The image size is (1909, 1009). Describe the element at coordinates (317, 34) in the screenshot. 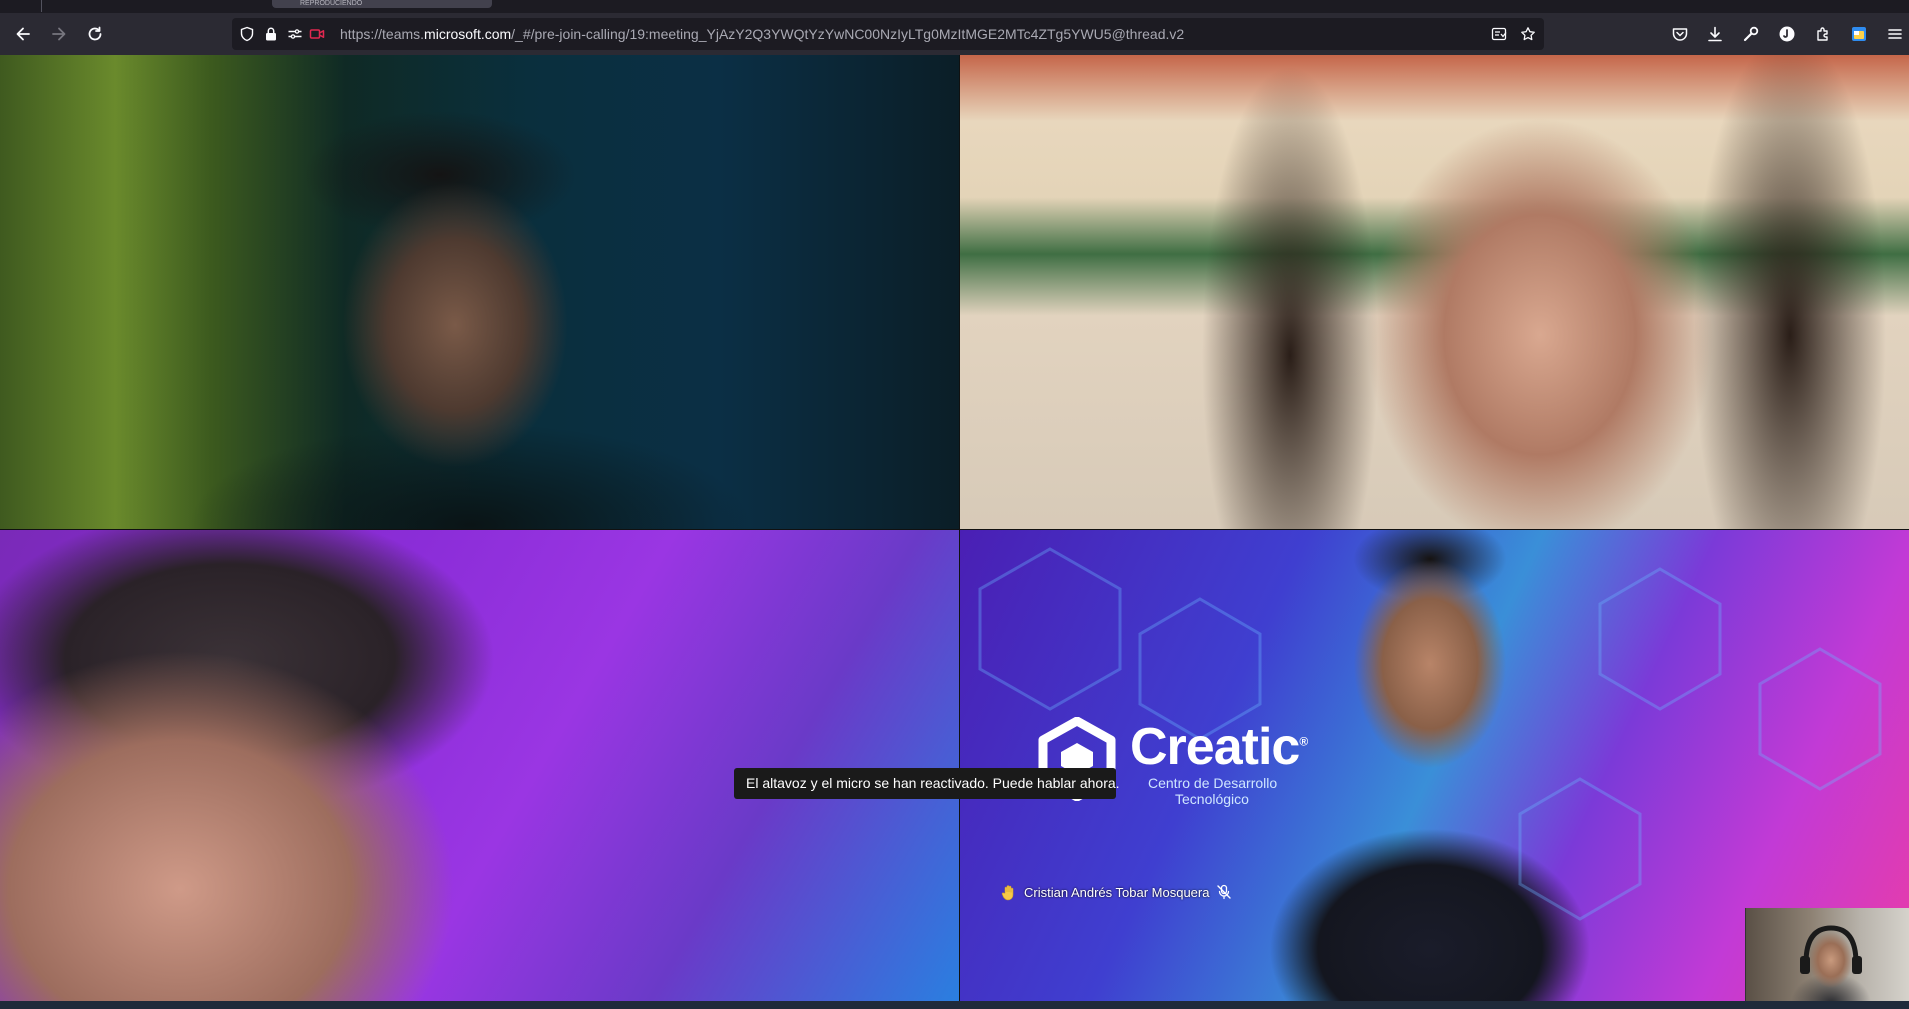

I see `camera-blocked-icon` at that location.